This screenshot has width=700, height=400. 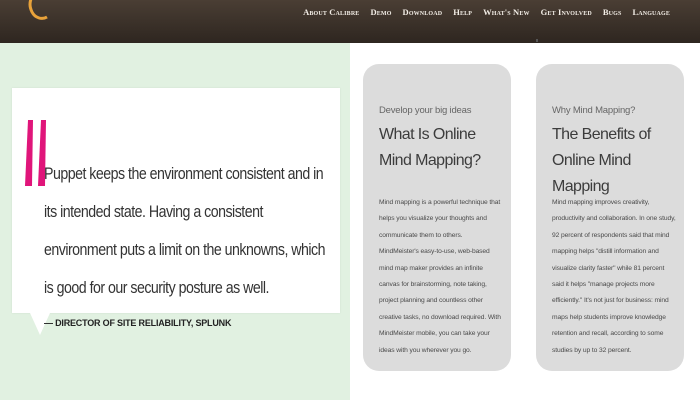 What do you see at coordinates (331, 12) in the screenshot?
I see `nav-about-calibre: About Calibre` at bounding box center [331, 12].